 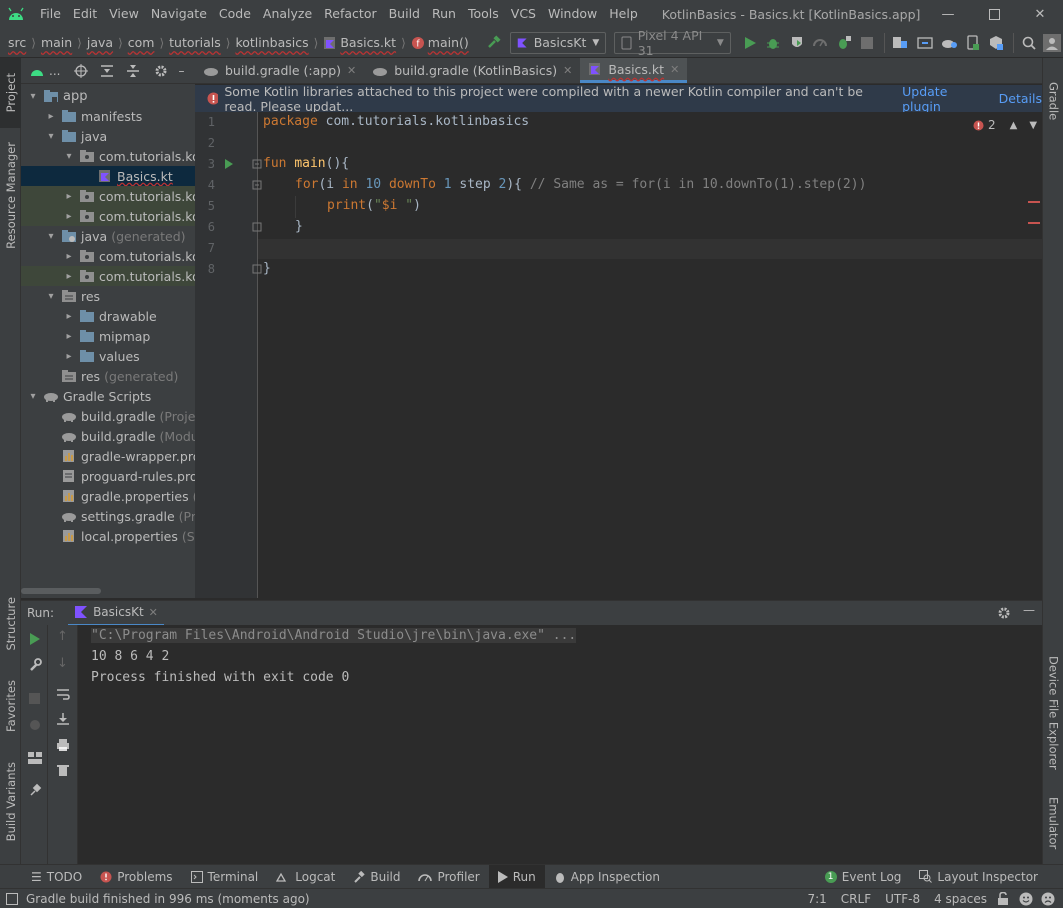 I want to click on tree-item: proguard-rules.pro(P, so click(x=108, y=476).